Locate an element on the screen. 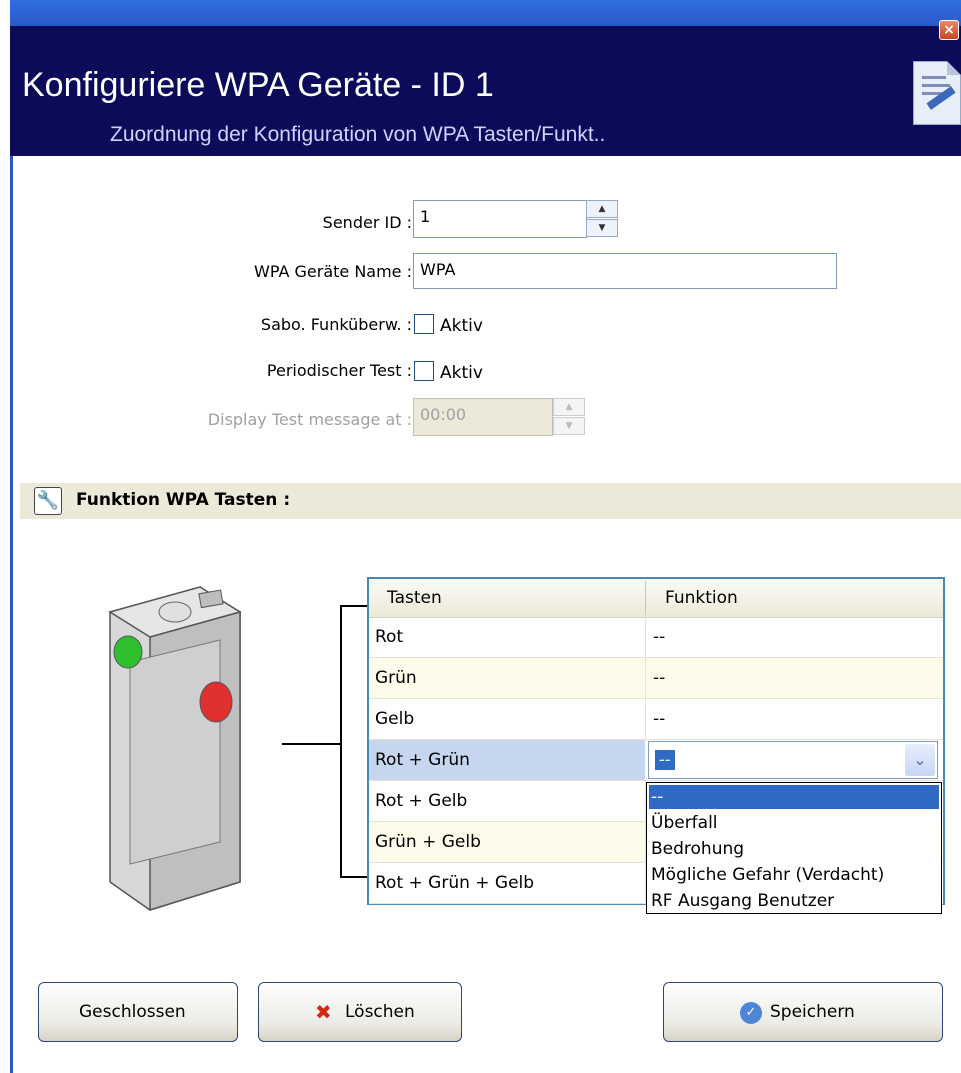  table-row: Grün -- is located at coordinates (656, 678).